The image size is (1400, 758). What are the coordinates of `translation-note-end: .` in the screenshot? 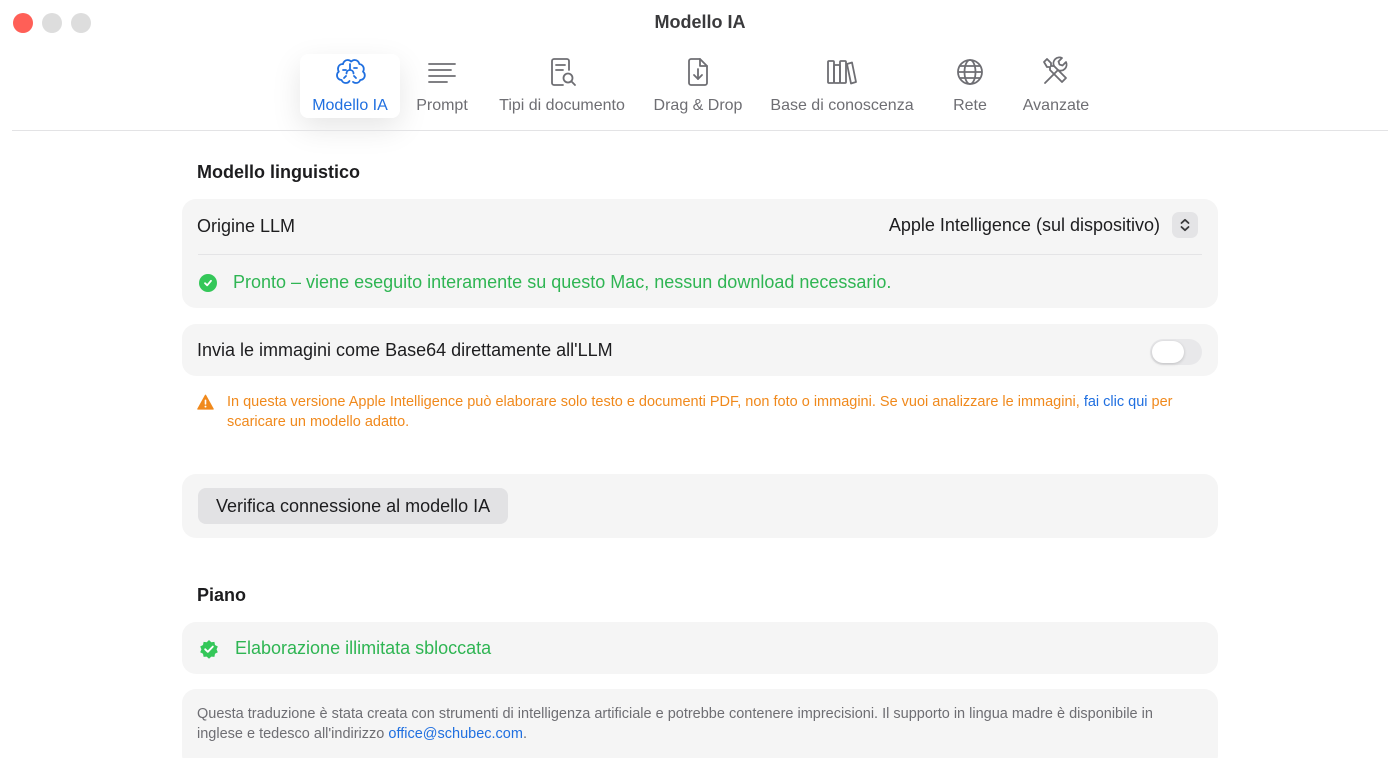 It's located at (524, 734).